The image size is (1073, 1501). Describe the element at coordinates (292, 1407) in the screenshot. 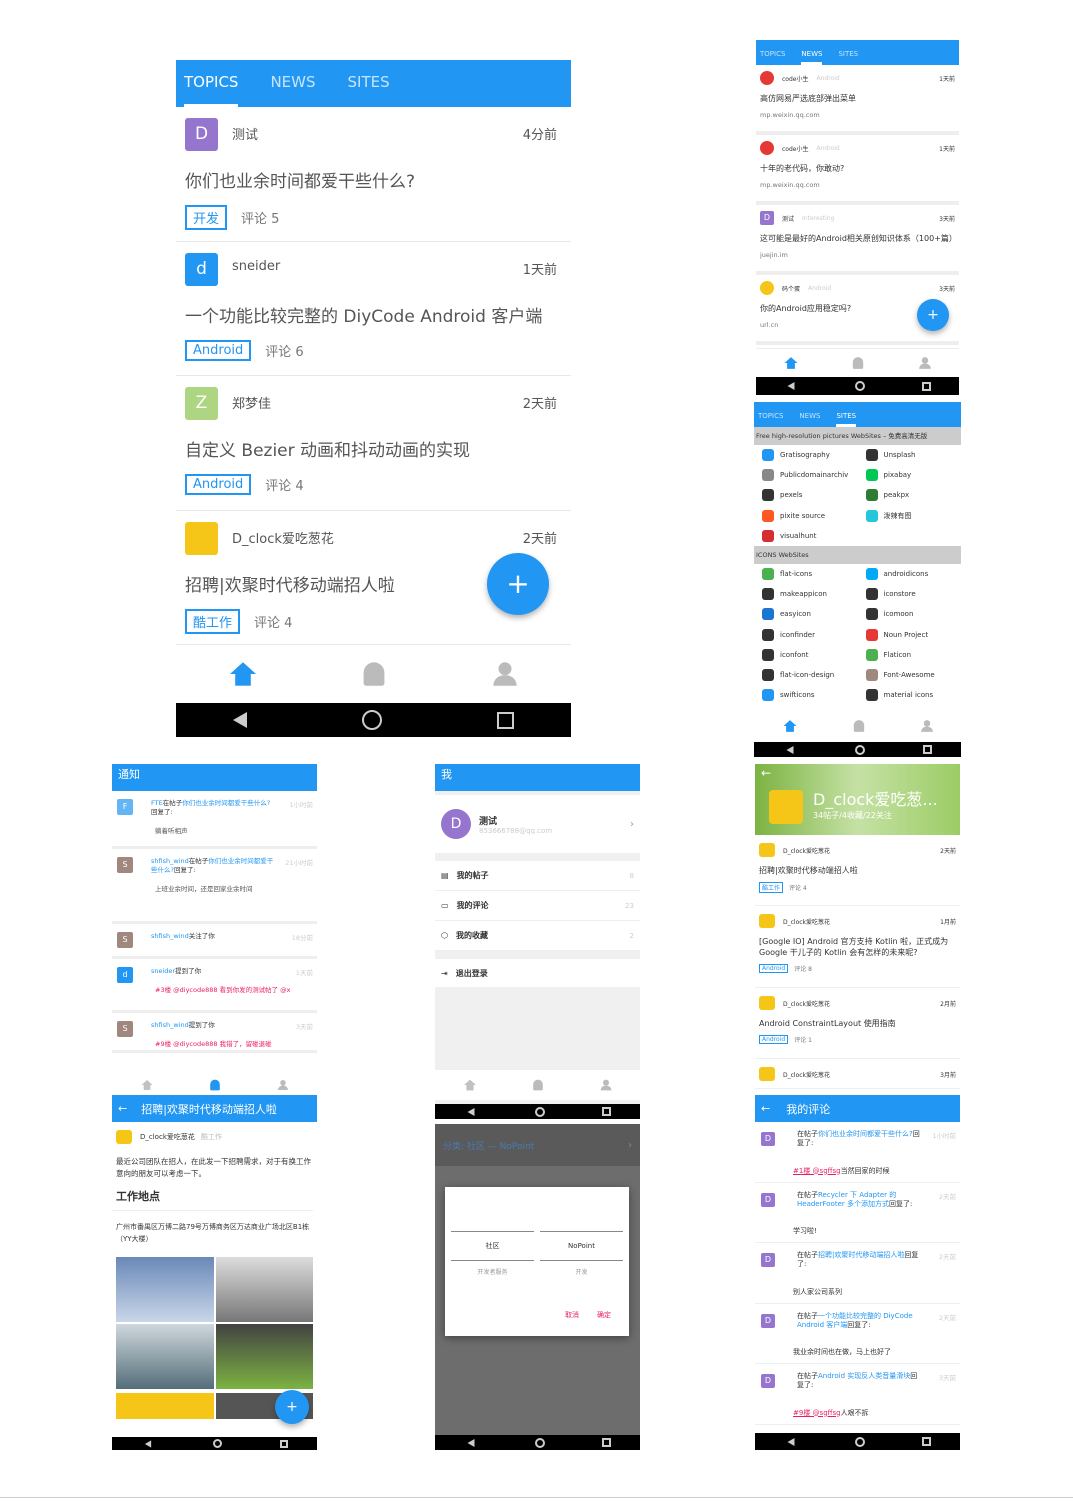

I see `reply-fab: +` at that location.